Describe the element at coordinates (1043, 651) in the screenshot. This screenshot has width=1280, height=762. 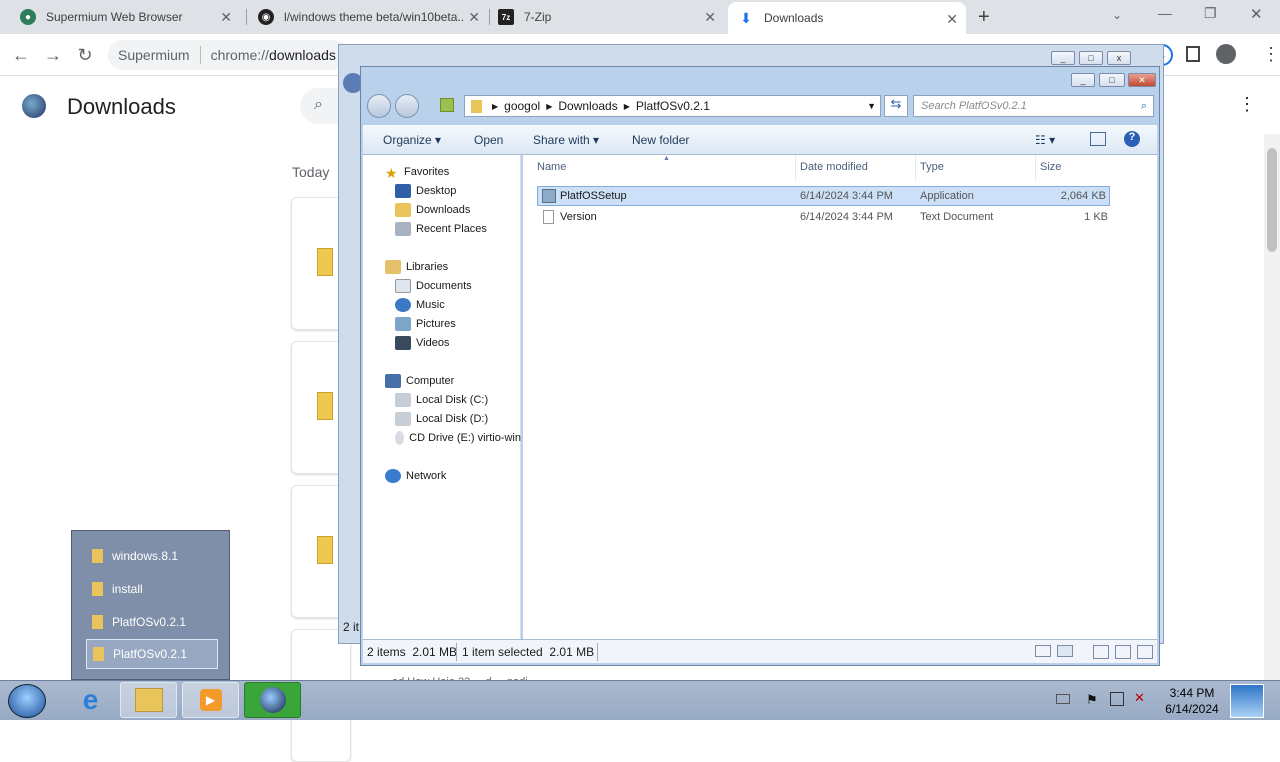
I see `details-view-icon` at that location.